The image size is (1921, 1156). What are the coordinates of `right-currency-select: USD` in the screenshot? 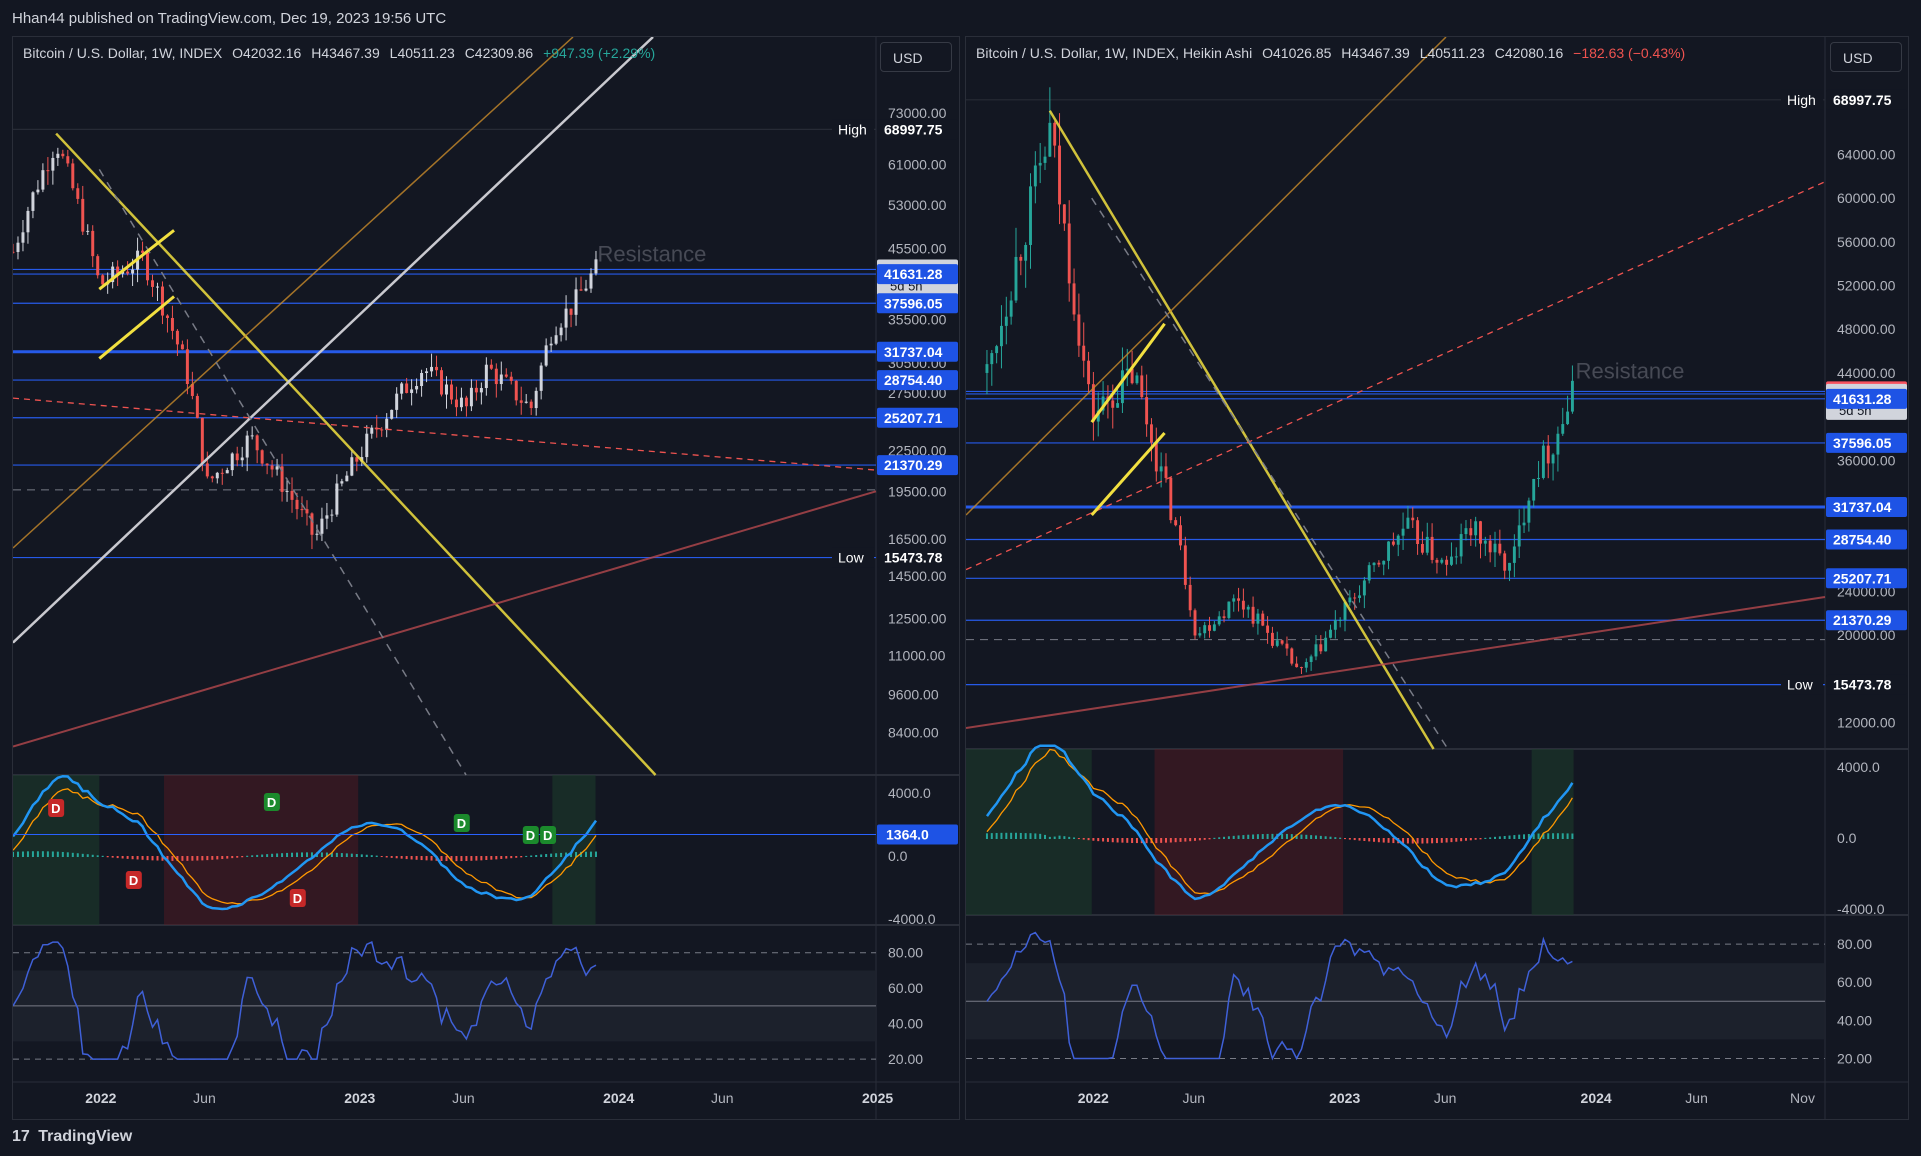 It's located at (1866, 57).